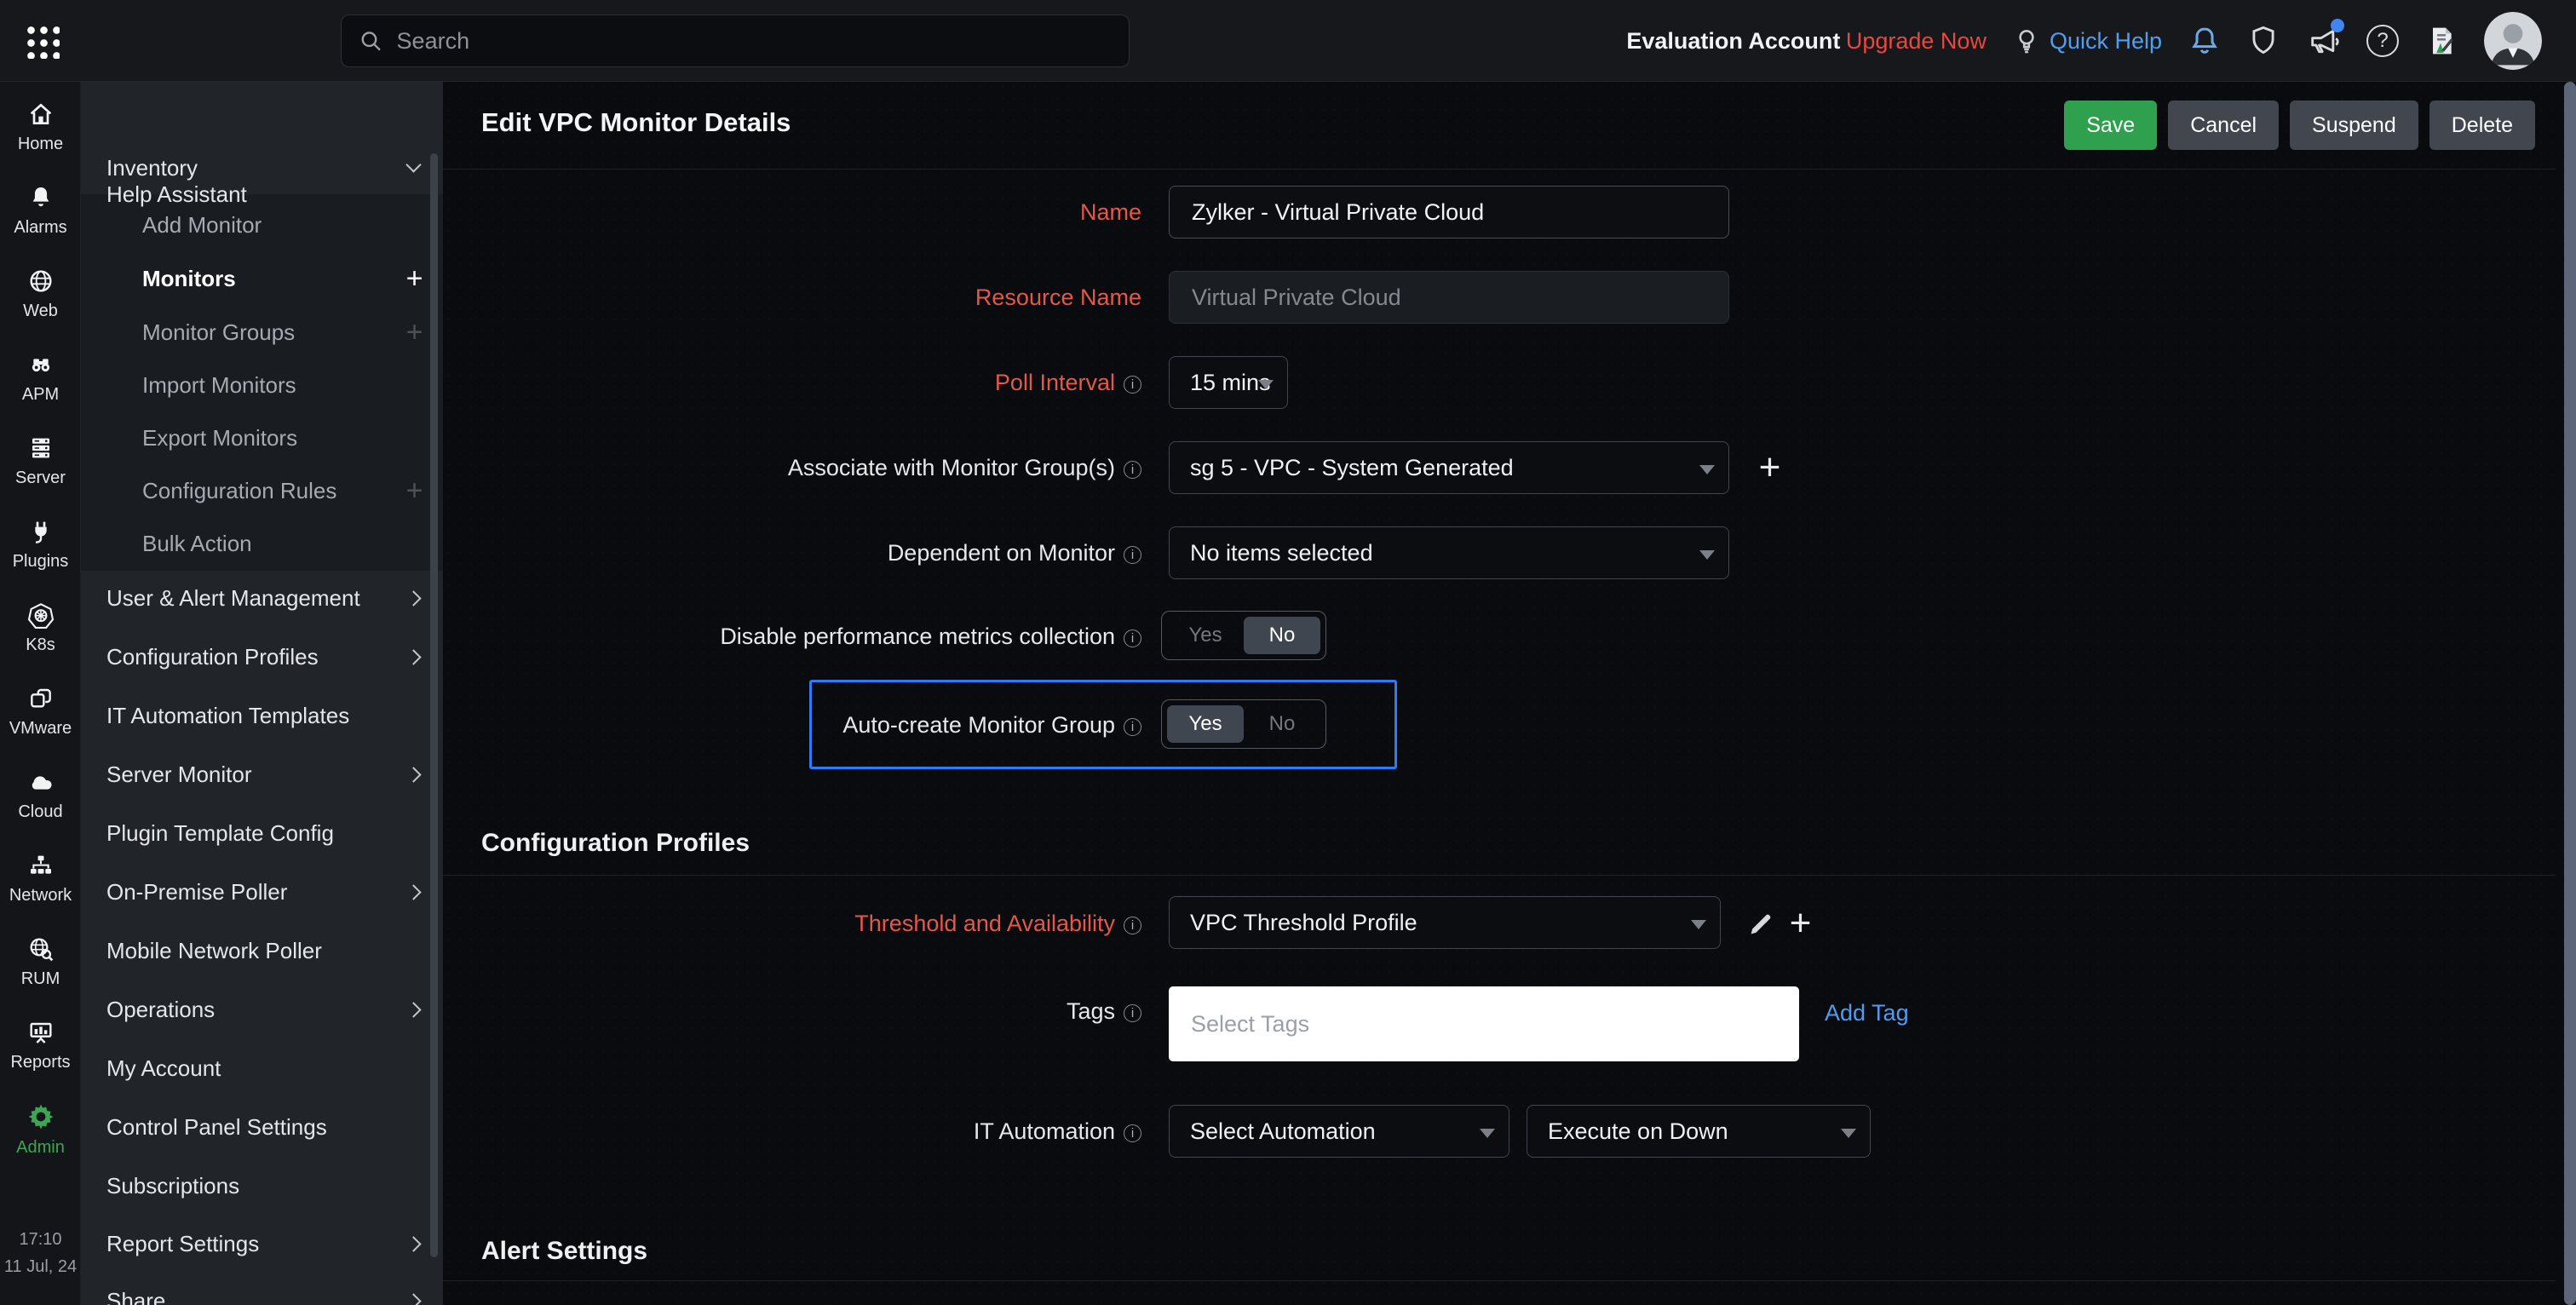 The image size is (2576, 1305). What do you see at coordinates (262, 332) in the screenshot?
I see `sidebar-item-monitor-groups: Monitor Groups` at bounding box center [262, 332].